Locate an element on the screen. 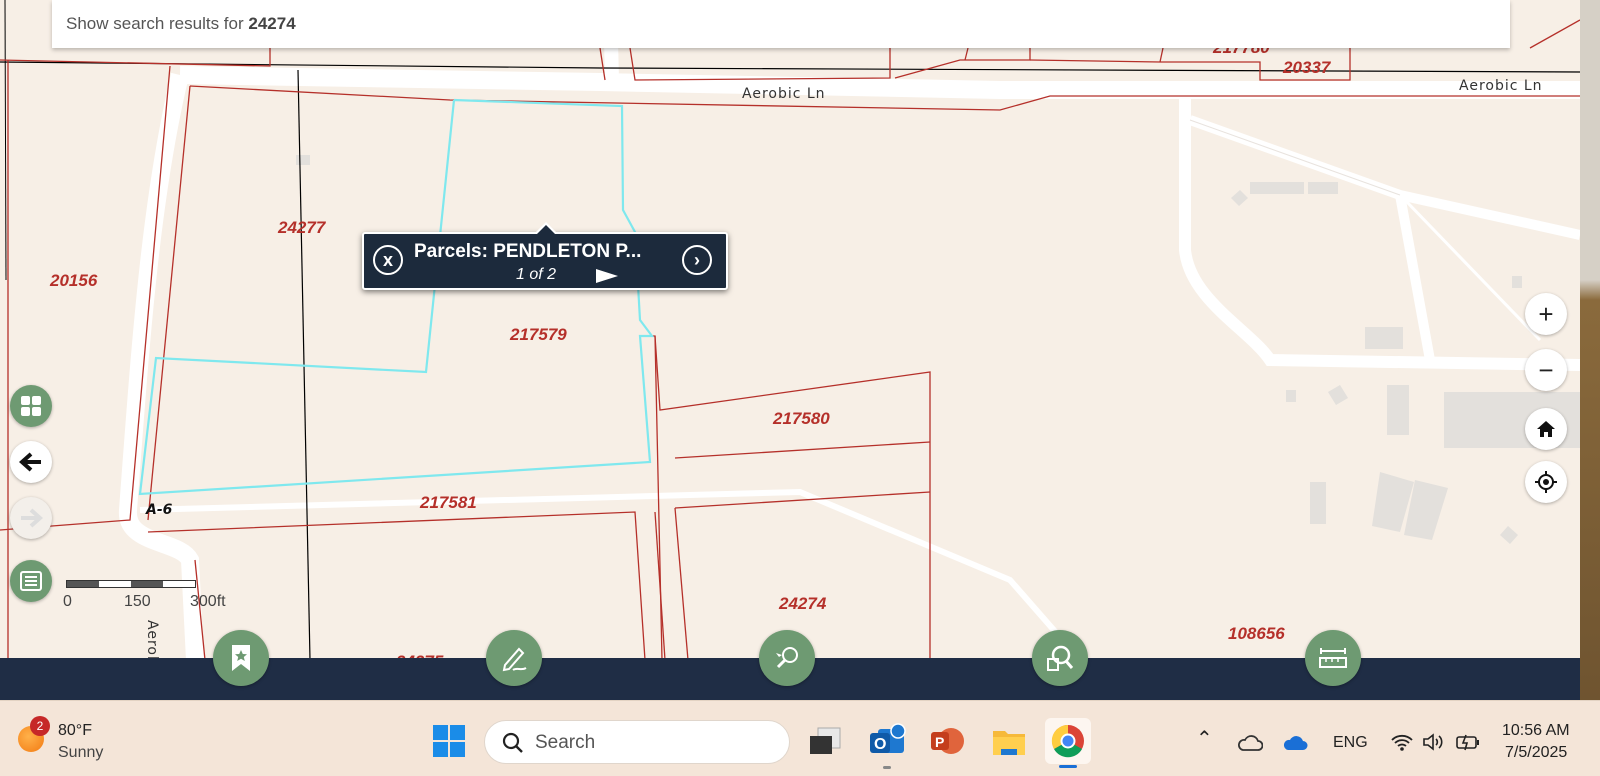  scale-label: 0 is located at coordinates (67, 601).